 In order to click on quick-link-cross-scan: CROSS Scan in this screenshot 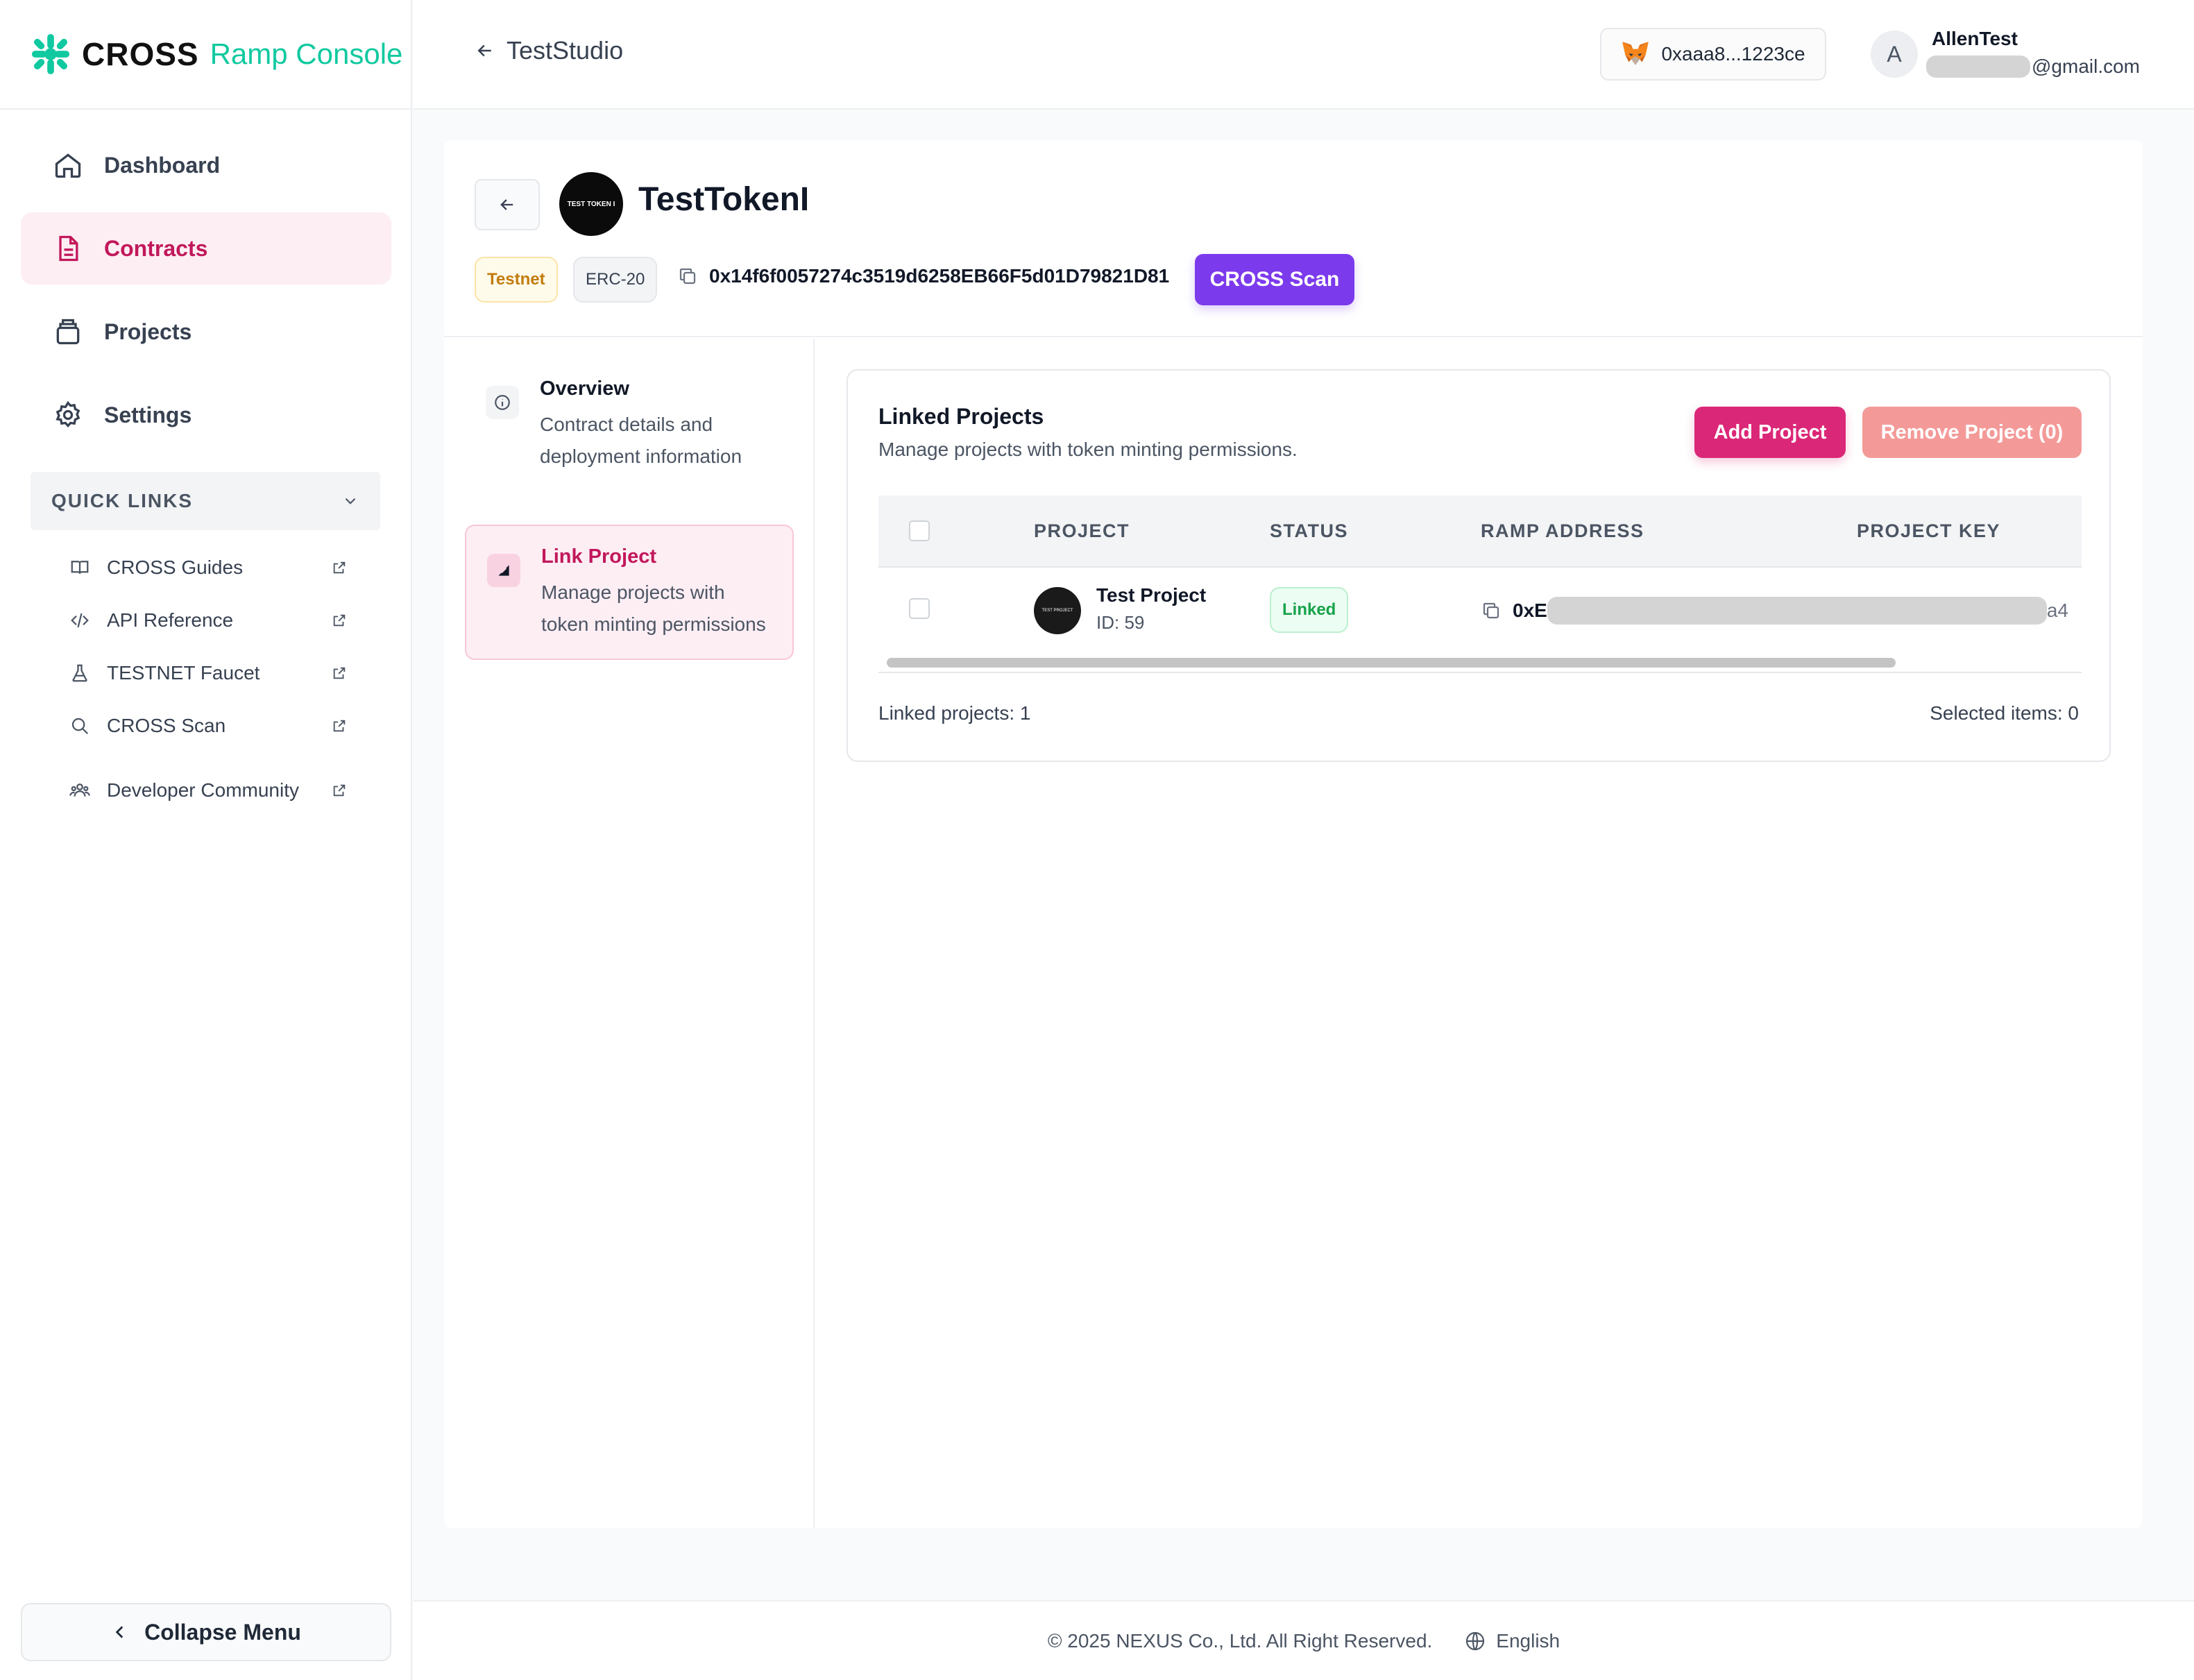, I will do `click(208, 725)`.